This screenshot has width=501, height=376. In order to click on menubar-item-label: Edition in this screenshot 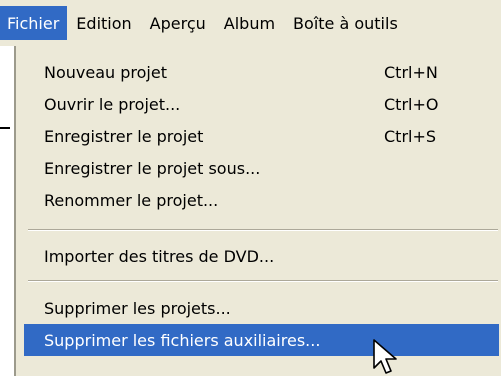, I will do `click(104, 23)`.